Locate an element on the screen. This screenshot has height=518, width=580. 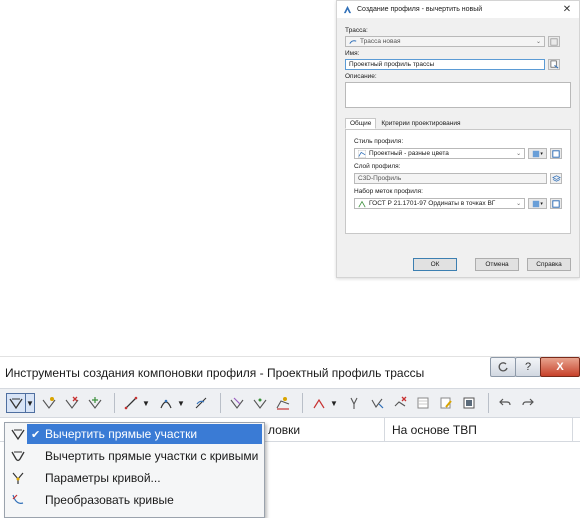
edit-label-set-icon is located at coordinates (536, 203).